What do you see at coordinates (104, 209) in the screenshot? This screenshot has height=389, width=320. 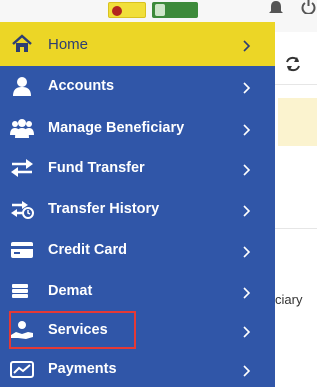 I see `menu-item-label: Transfer History` at bounding box center [104, 209].